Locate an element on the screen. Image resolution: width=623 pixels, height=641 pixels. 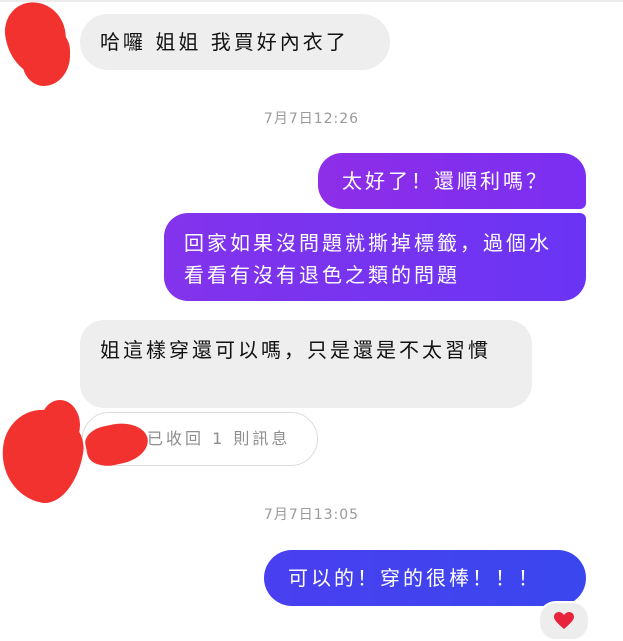
reaction-badge is located at coordinates (564, 621).